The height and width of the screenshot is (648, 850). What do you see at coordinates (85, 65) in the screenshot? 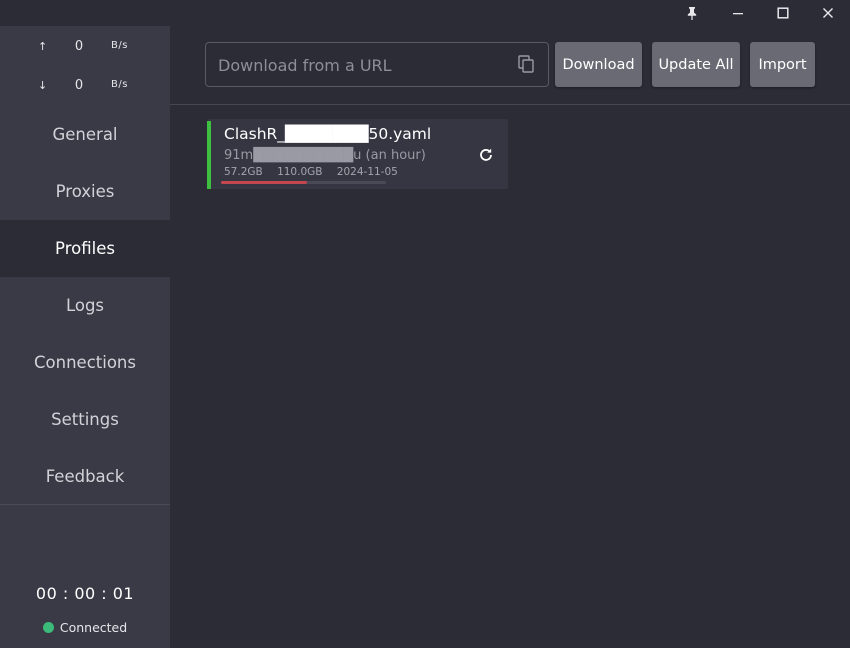
I see `traffic-monitor: ↑ 0 B/s ↓ 0 B/s` at bounding box center [85, 65].